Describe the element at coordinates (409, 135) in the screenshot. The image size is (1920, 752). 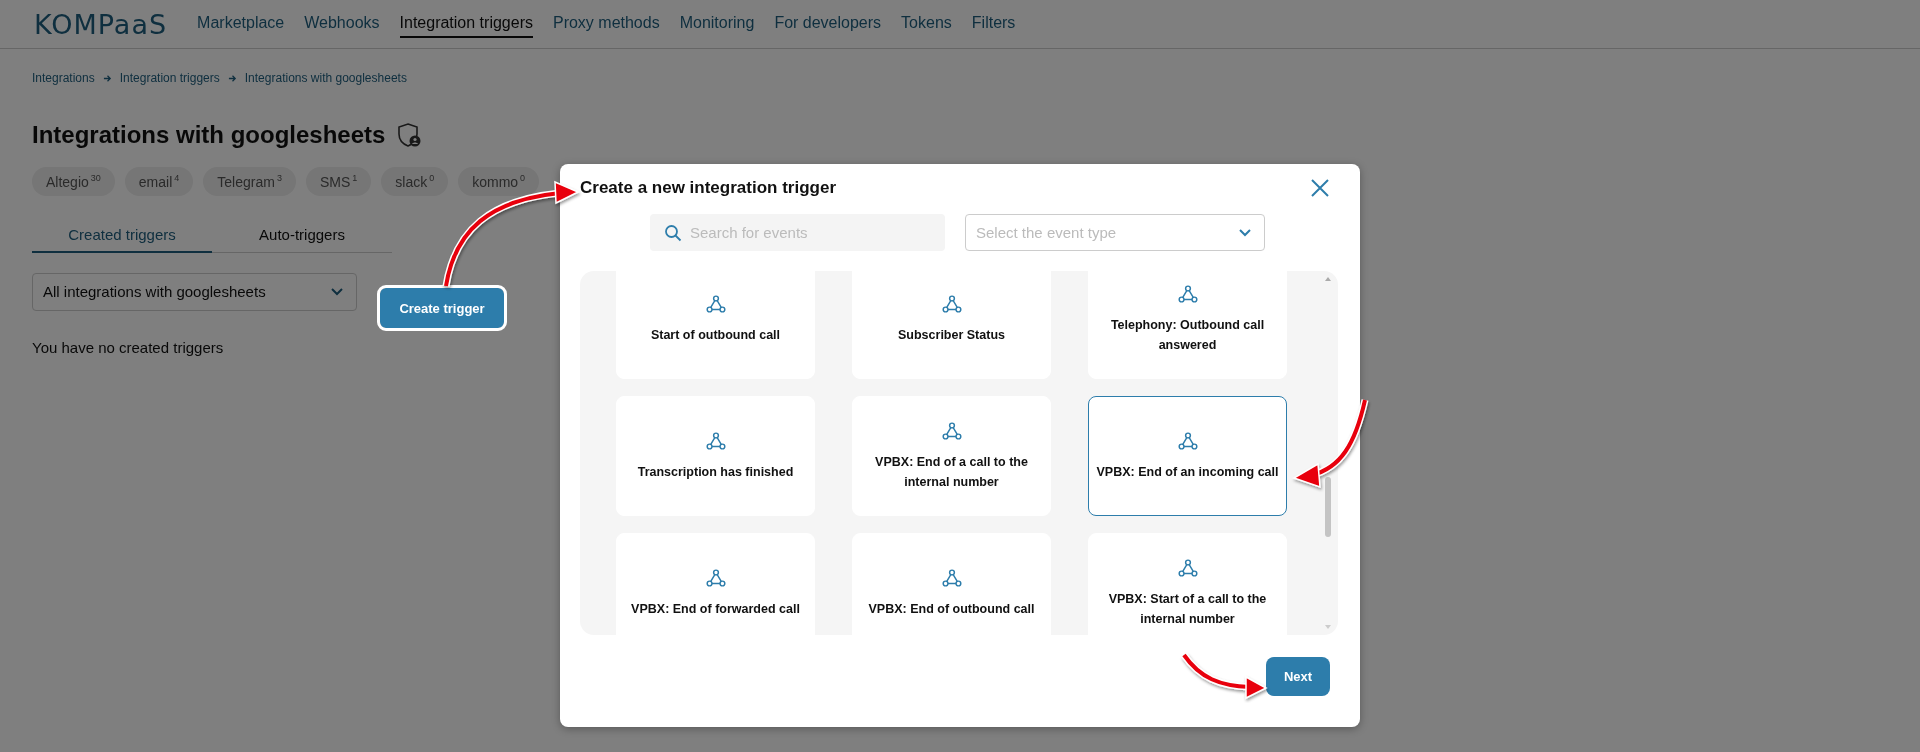
I see `shield-user-icon` at that location.